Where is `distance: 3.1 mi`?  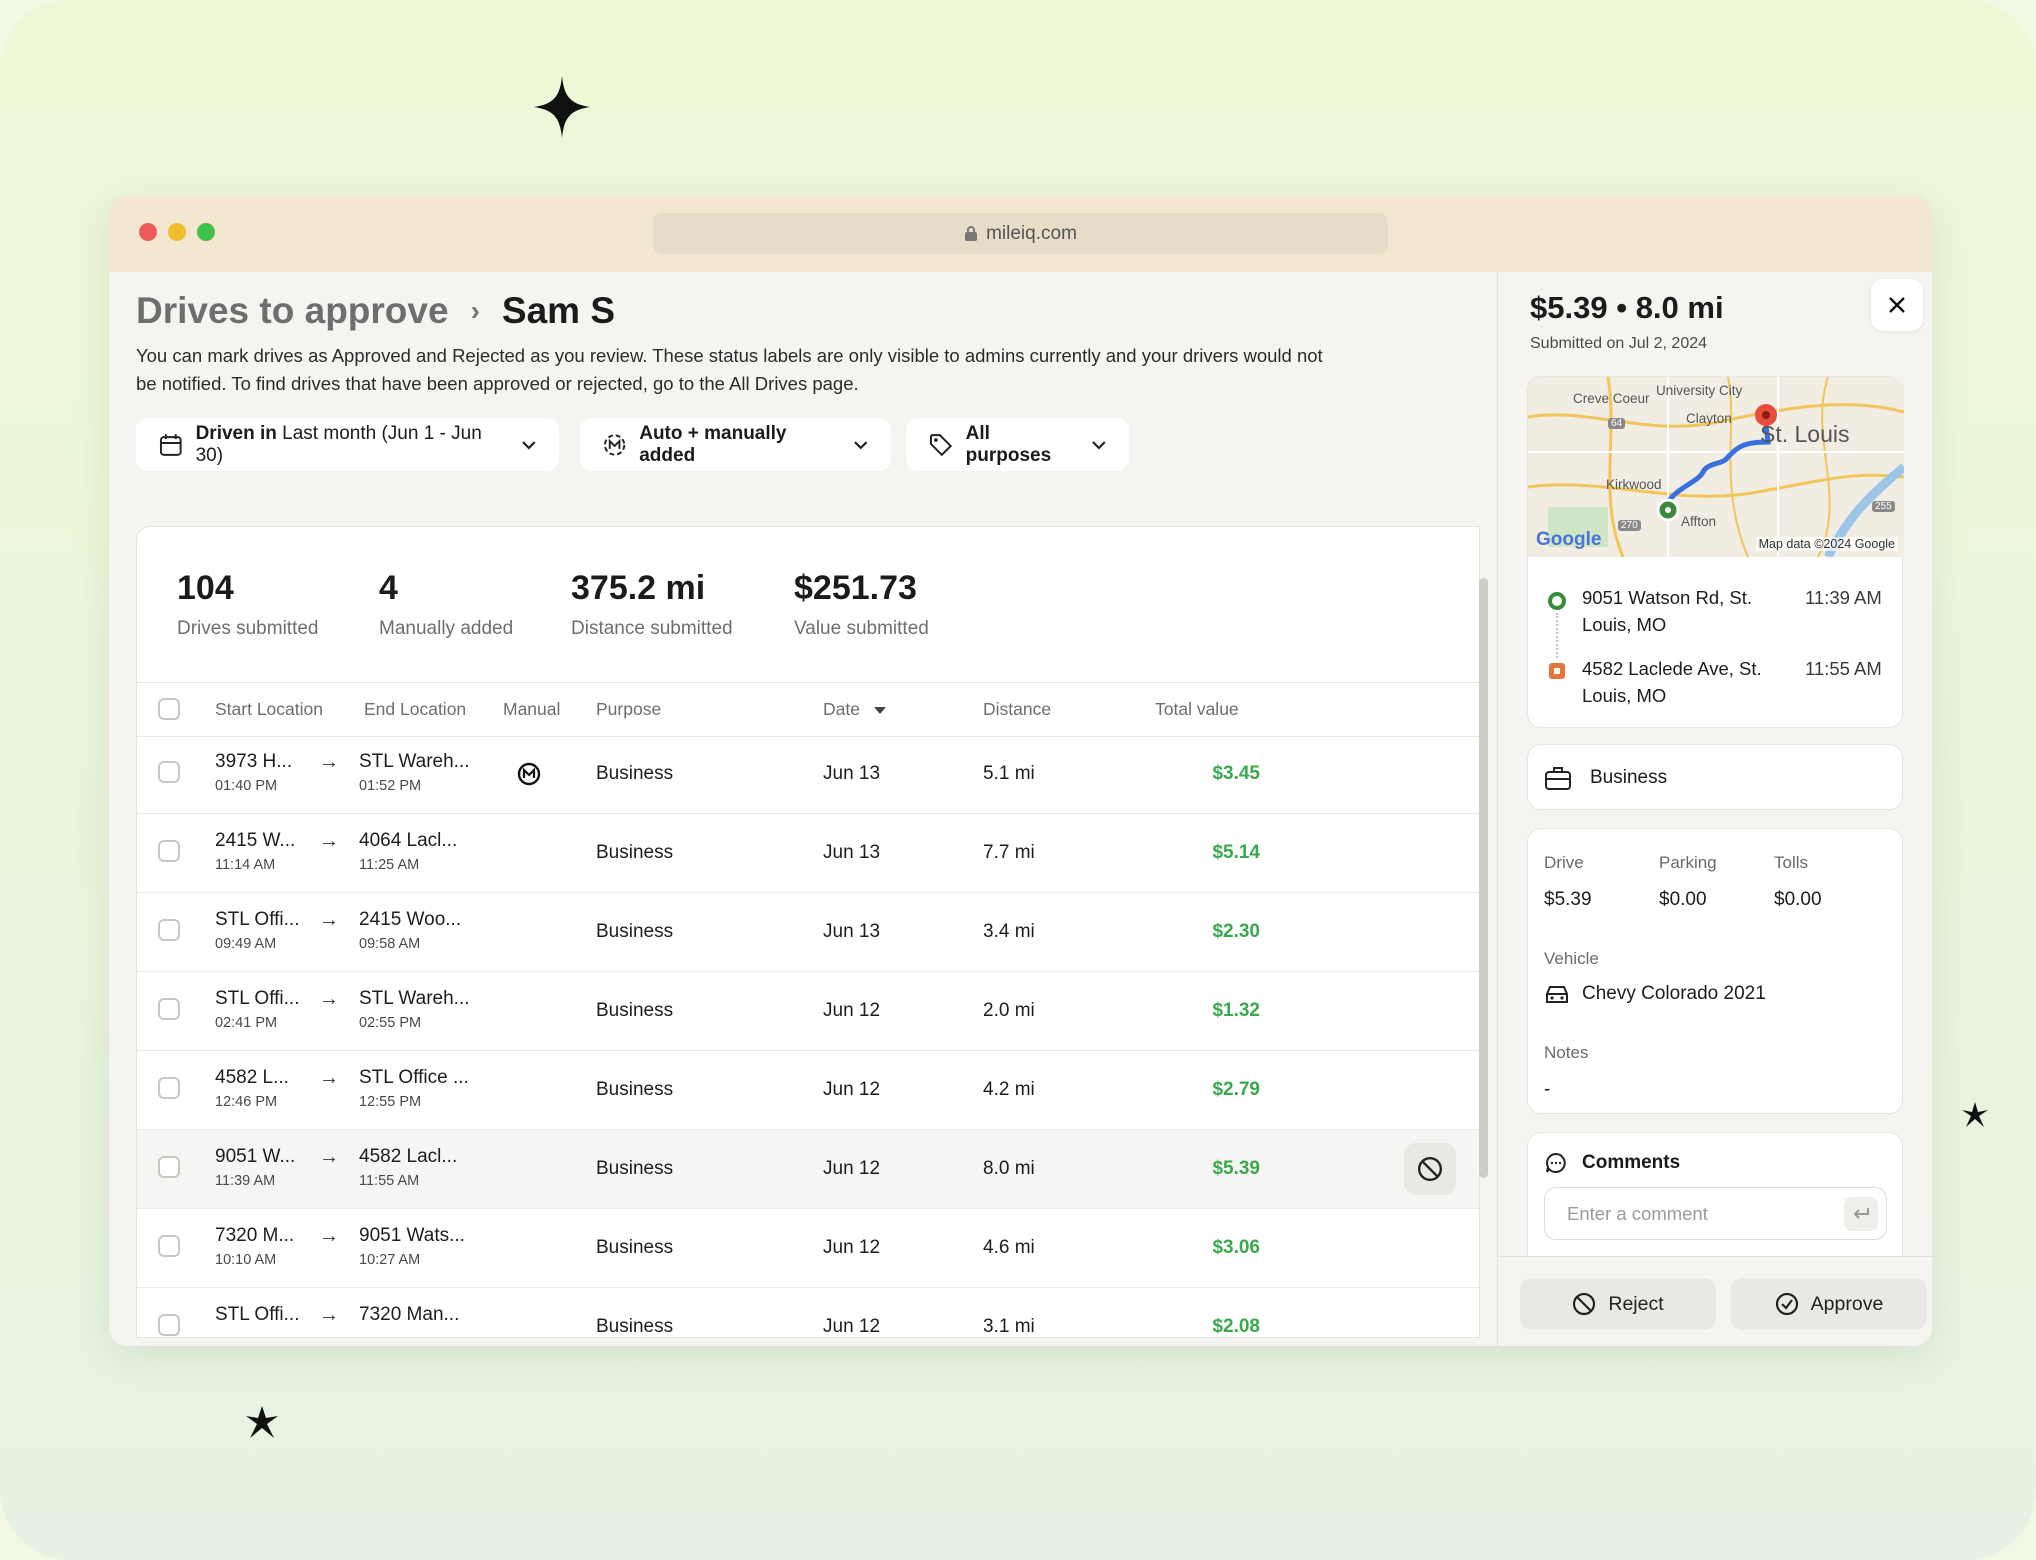
distance: 3.1 mi is located at coordinates (1009, 1326).